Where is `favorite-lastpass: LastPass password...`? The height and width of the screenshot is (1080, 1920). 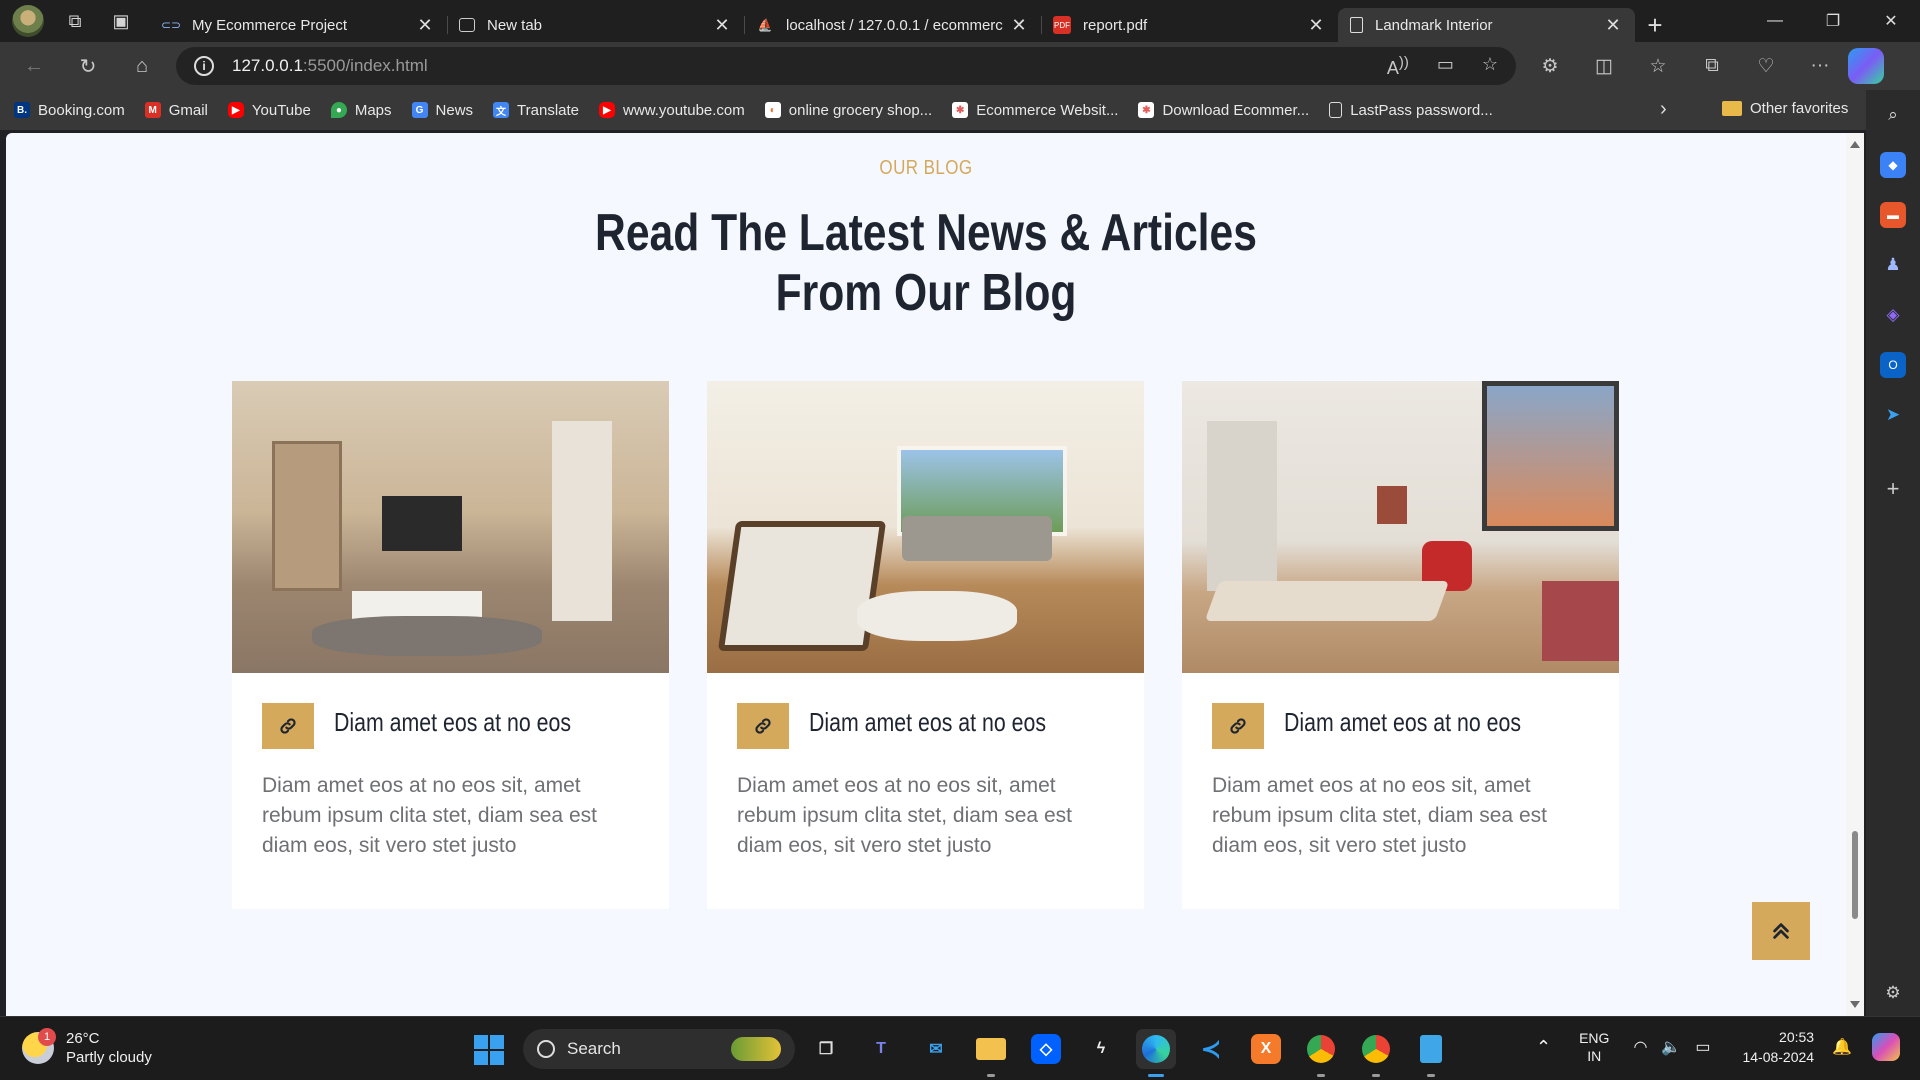 favorite-lastpass: LastPass password... is located at coordinates (1411, 110).